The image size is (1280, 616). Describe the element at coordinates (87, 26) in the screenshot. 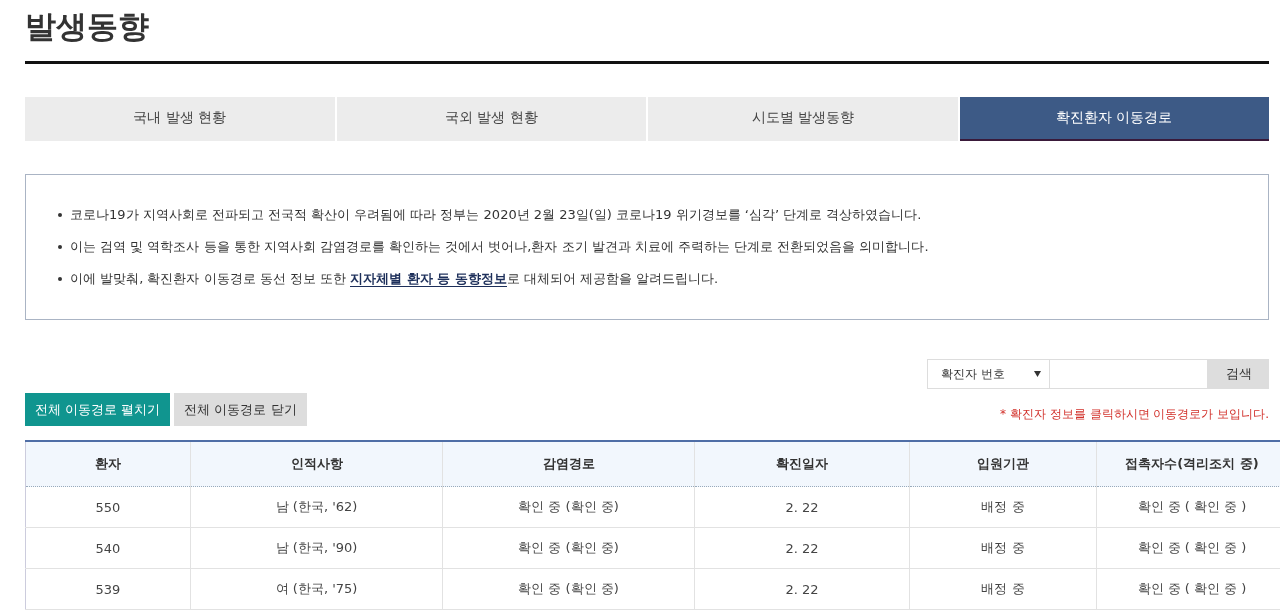

I see `page-title: 발생동향` at that location.